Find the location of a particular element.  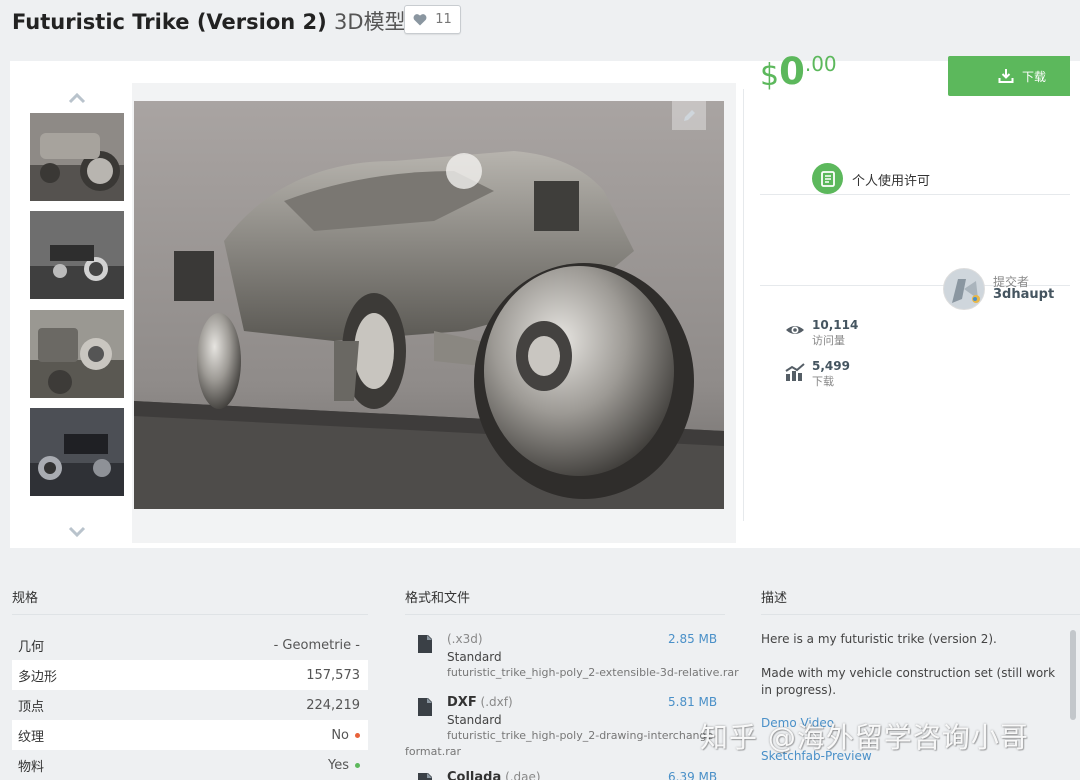

download-label: 下载 is located at coordinates (1034, 76).